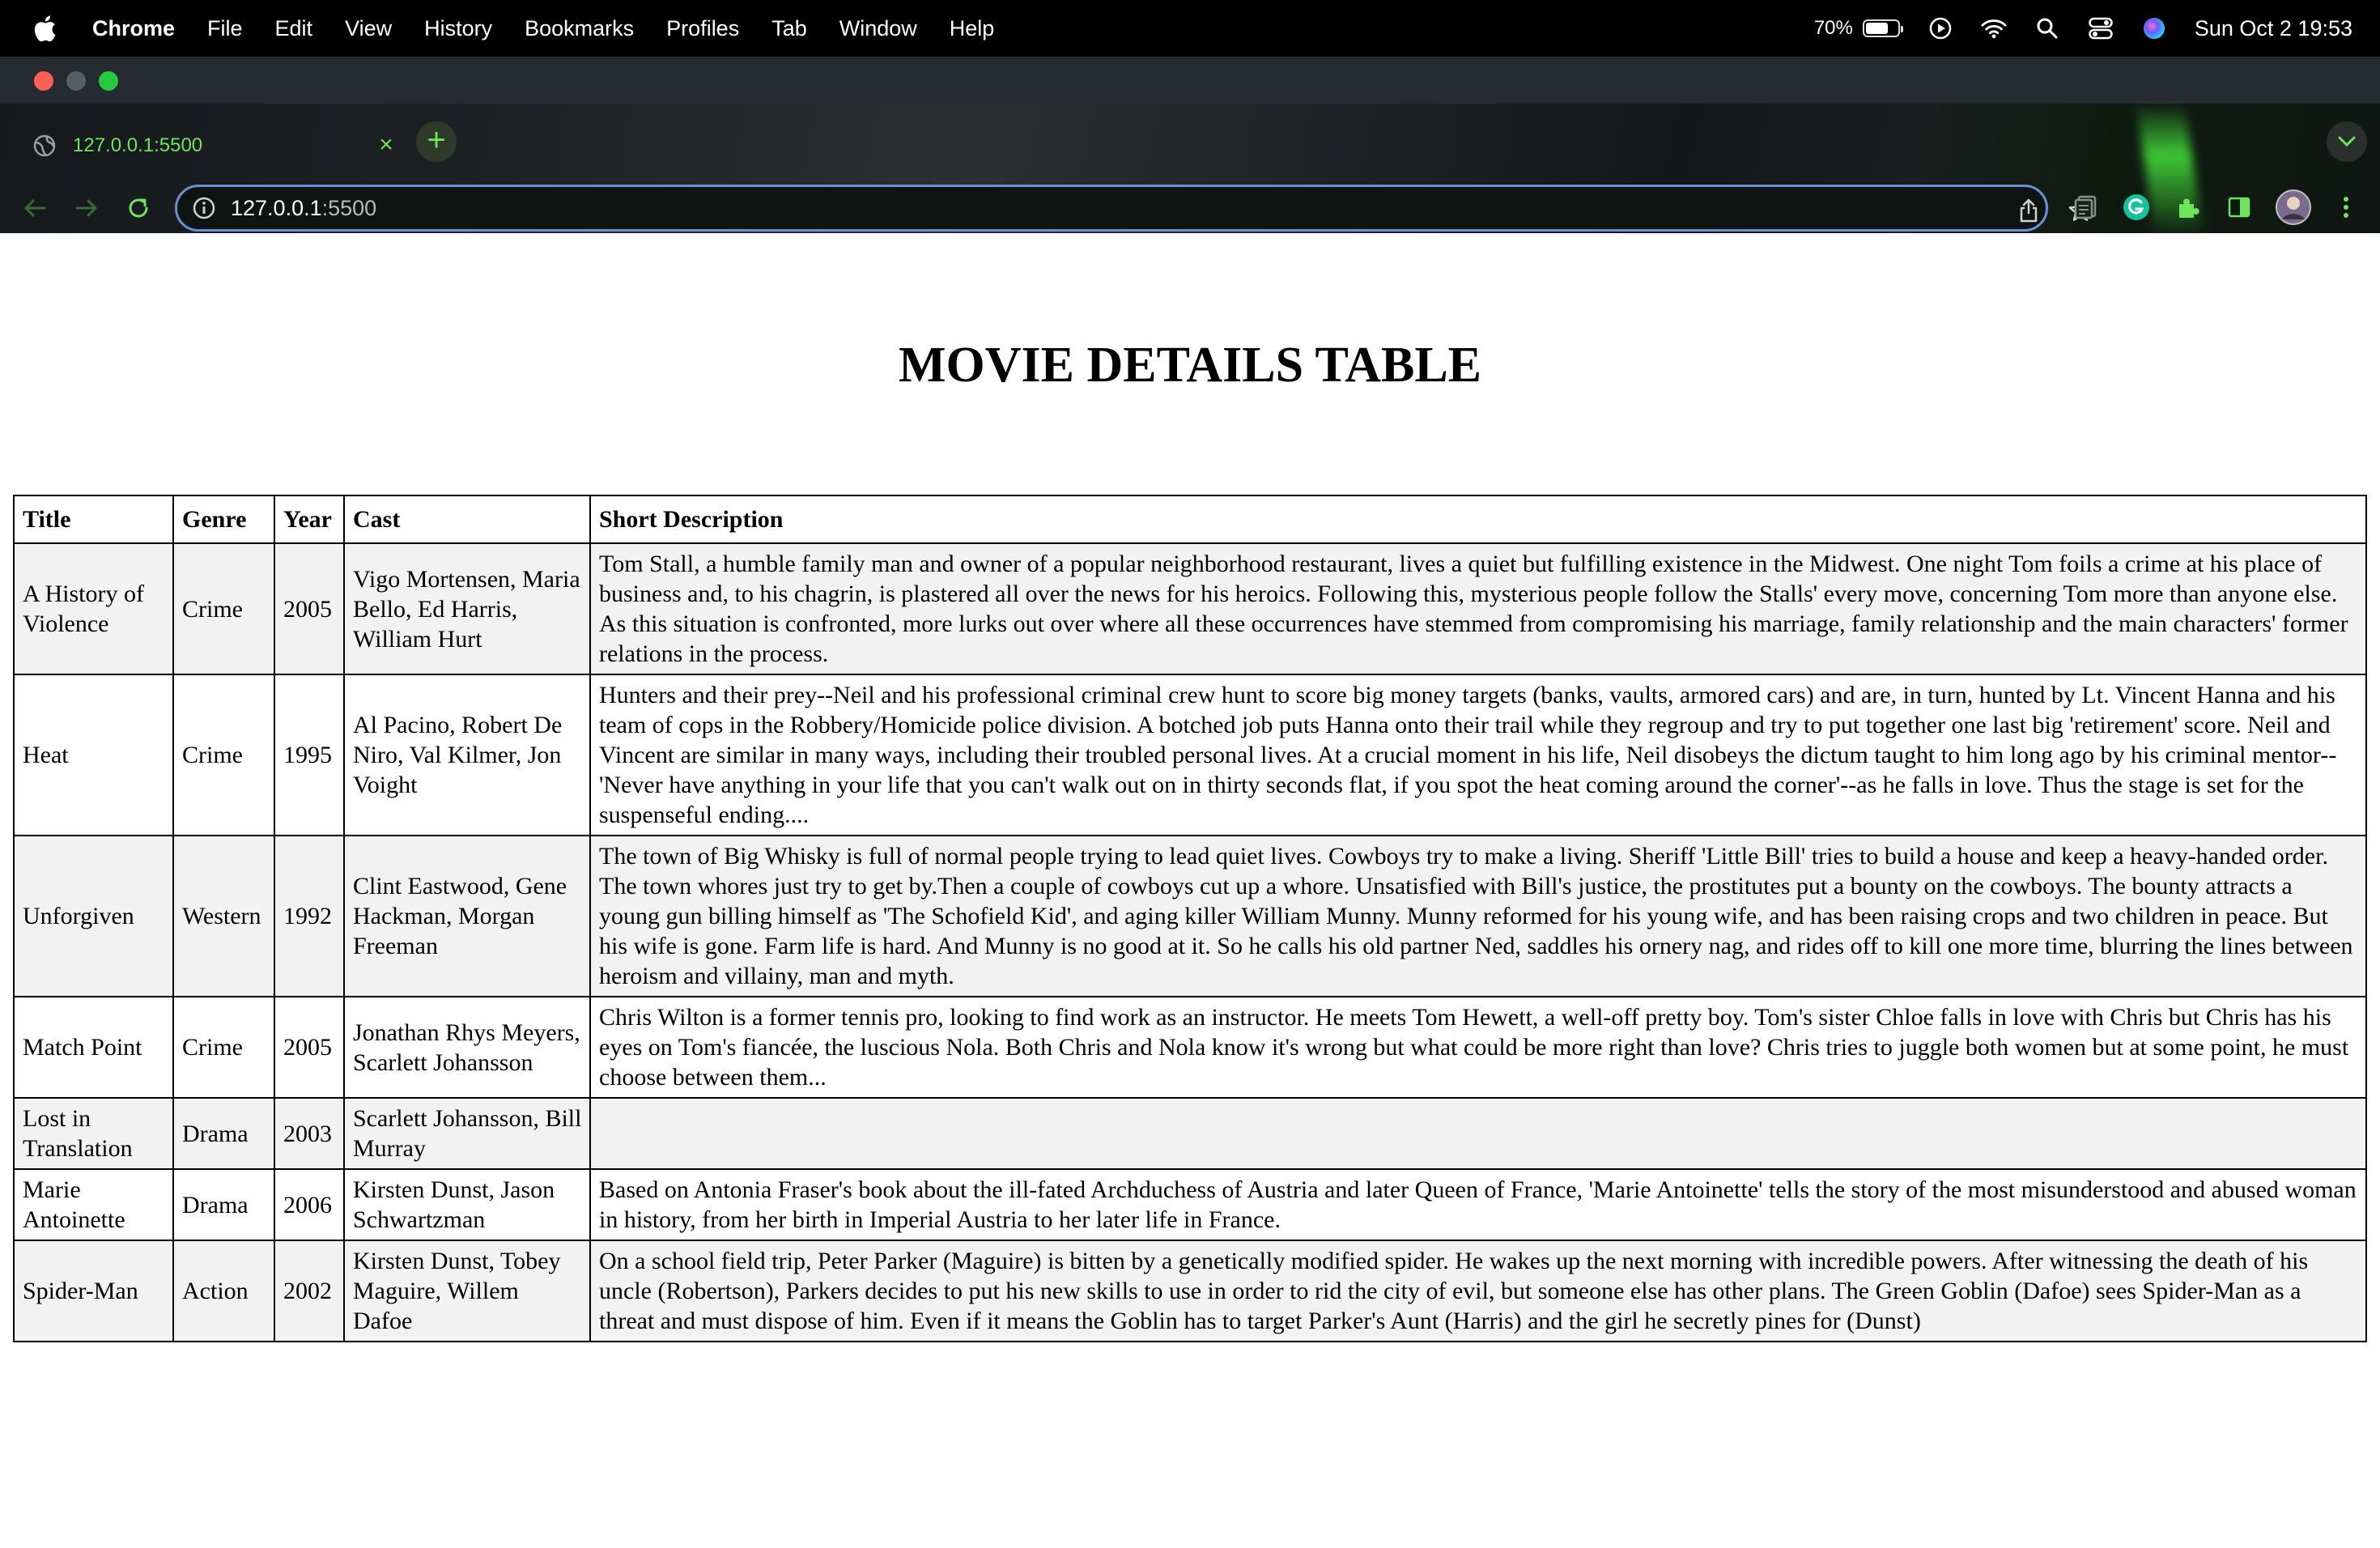 This screenshot has height=1548, width=2380. Describe the element at coordinates (138, 208) in the screenshot. I see `reload-icon` at that location.